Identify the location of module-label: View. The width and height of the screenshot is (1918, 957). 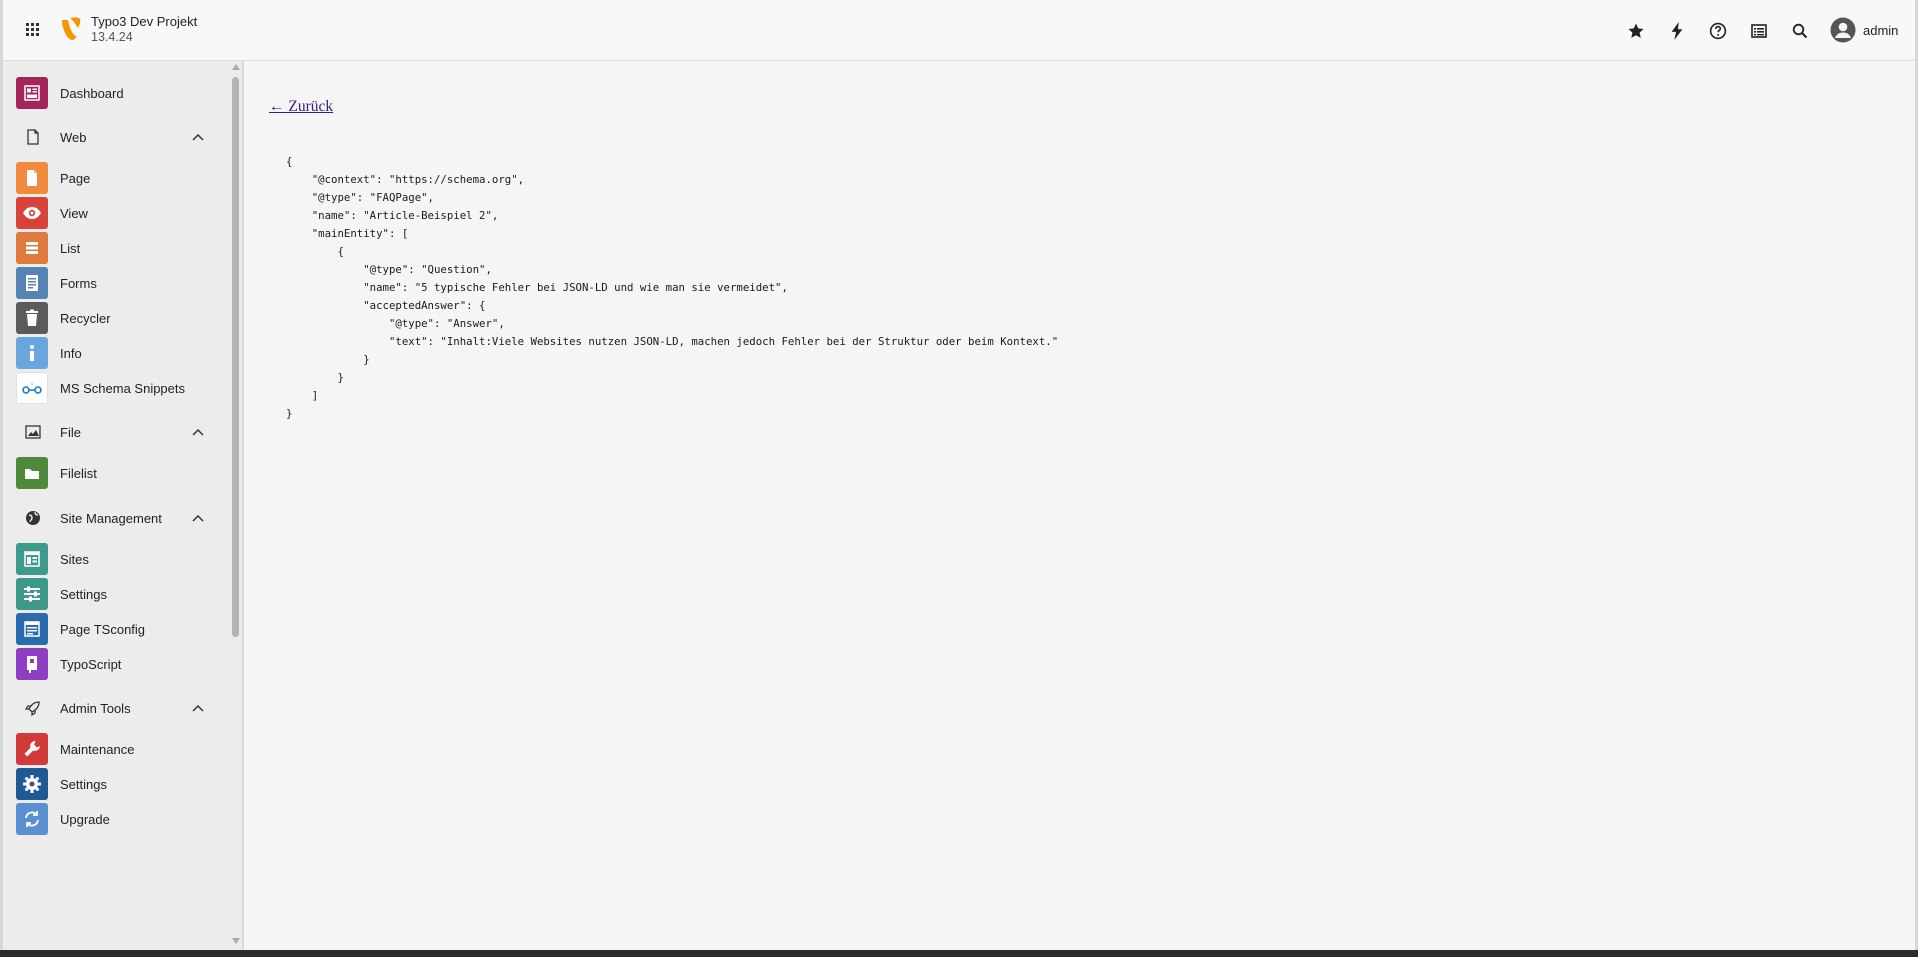
(74, 213).